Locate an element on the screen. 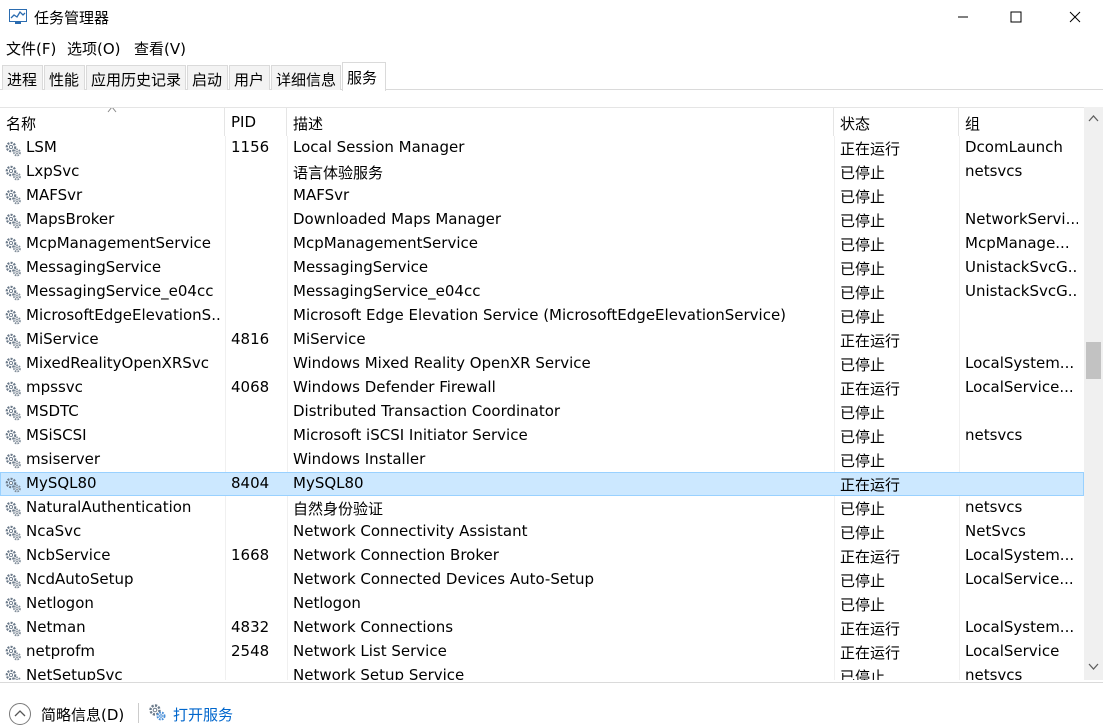 The width and height of the screenshot is (1103, 728). table-row: NaturalAuthentication 自然身份验证 已停止 netsvcs is located at coordinates (542, 508).